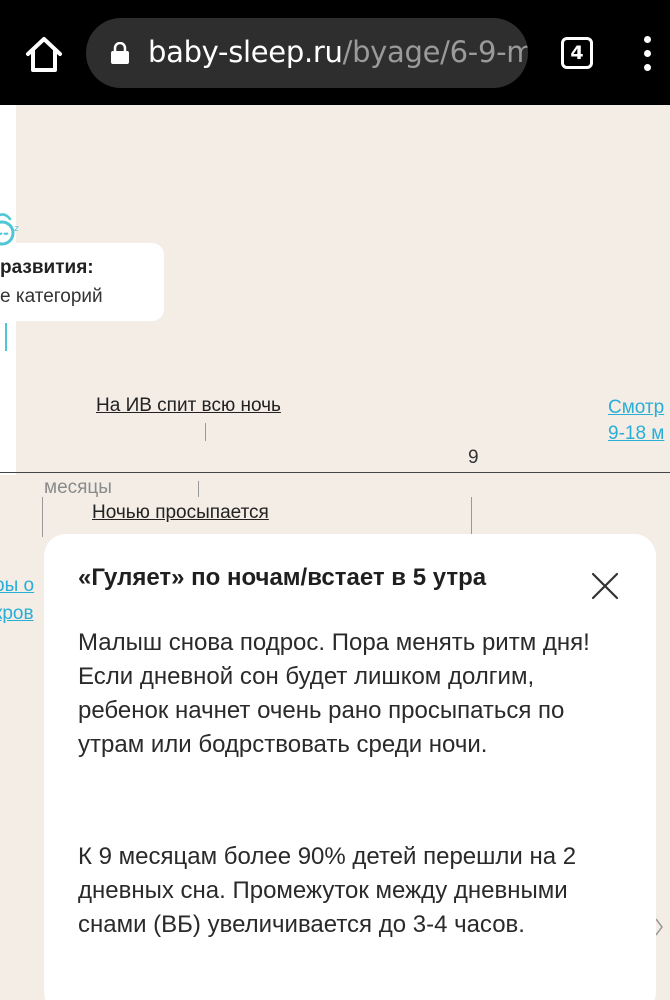  Describe the element at coordinates (44, 54) in the screenshot. I see `home-icon` at that location.